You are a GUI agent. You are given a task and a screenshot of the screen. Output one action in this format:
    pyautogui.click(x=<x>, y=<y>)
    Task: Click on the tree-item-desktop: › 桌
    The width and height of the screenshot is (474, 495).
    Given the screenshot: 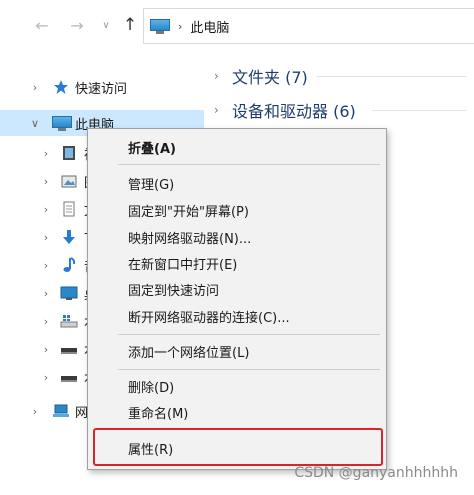 What is the action you would take?
    pyautogui.click(x=48, y=293)
    